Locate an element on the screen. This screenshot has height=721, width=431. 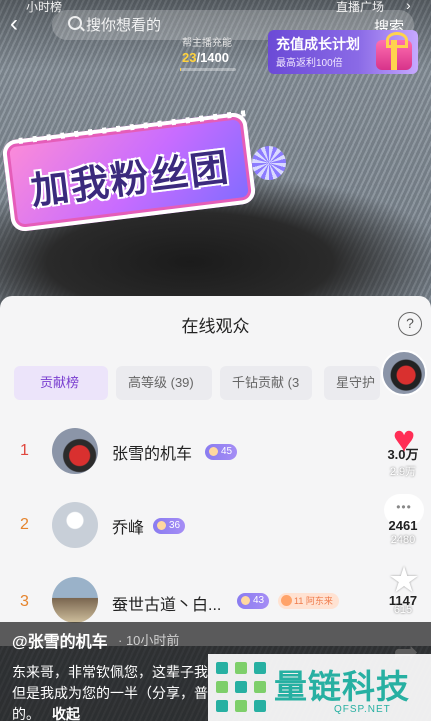
rank-username: 张雪的机车 is located at coordinates (152, 454).